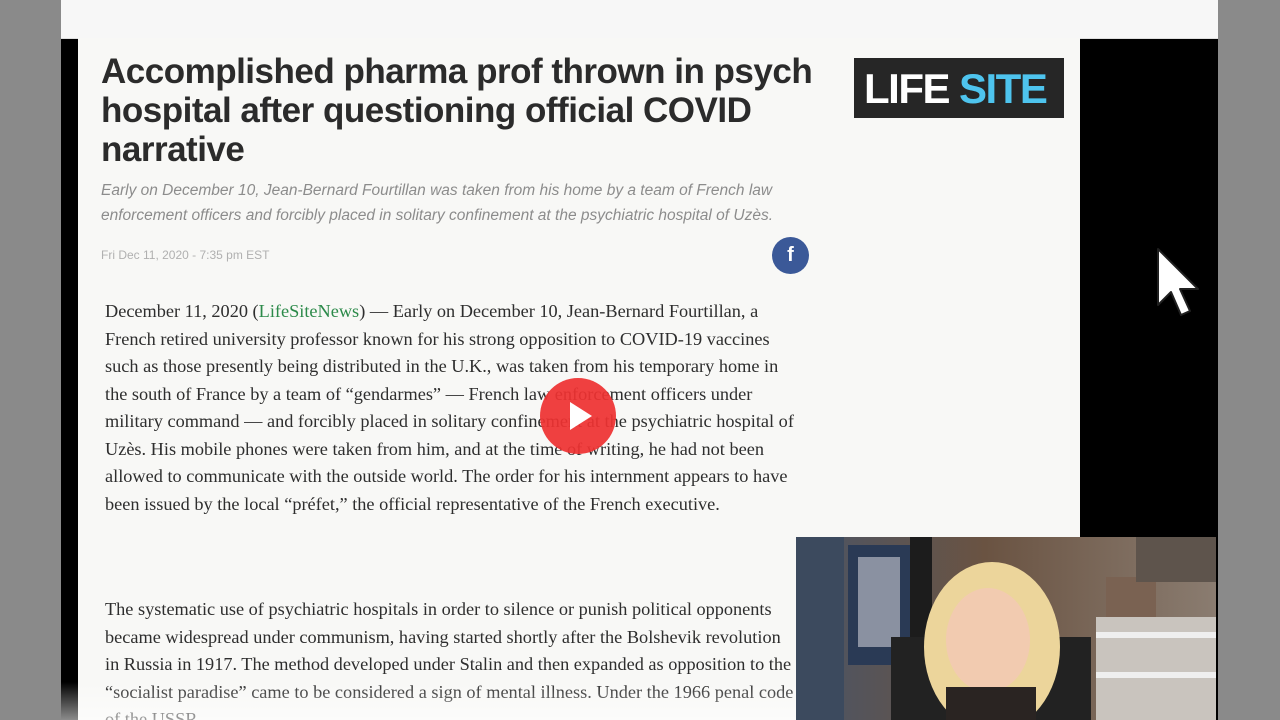 The height and width of the screenshot is (720, 1280). Describe the element at coordinates (185, 255) in the screenshot. I see `article-dateline: Fri Dec 11, 2020 - 7:35 pm EST` at that location.